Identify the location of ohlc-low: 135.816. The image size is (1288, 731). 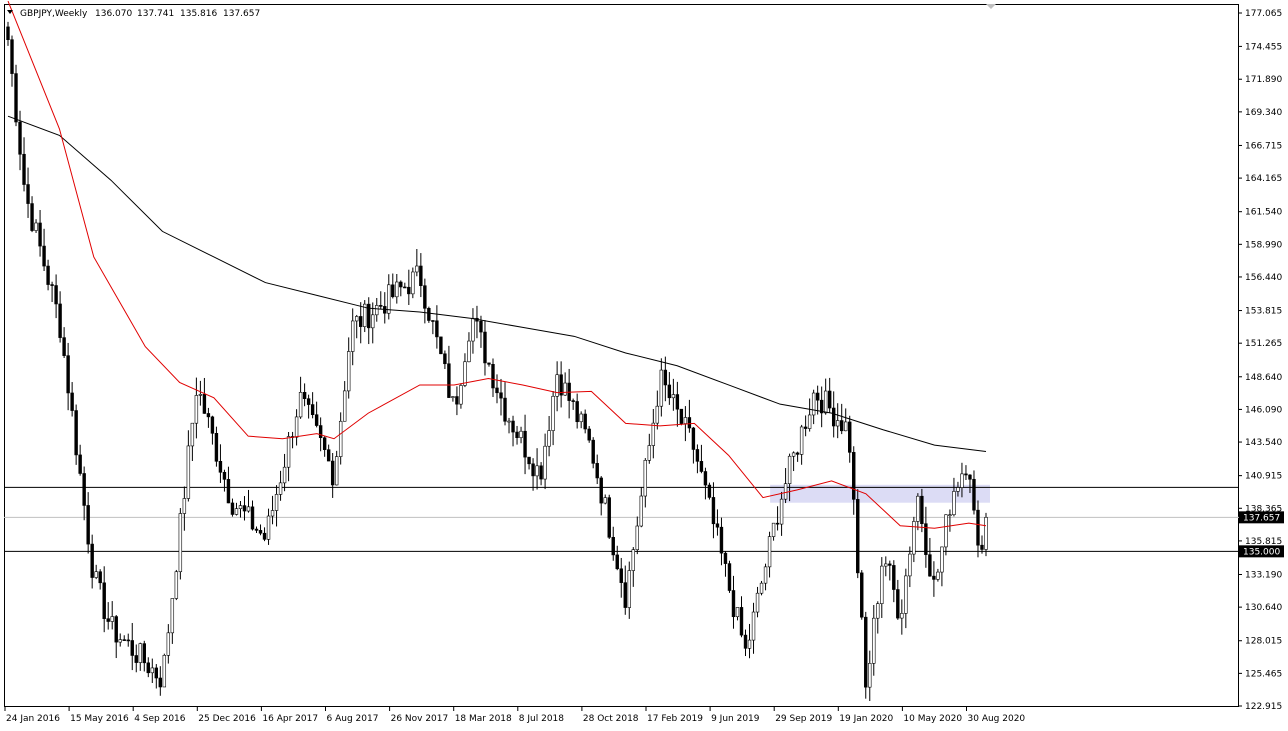
(198, 14).